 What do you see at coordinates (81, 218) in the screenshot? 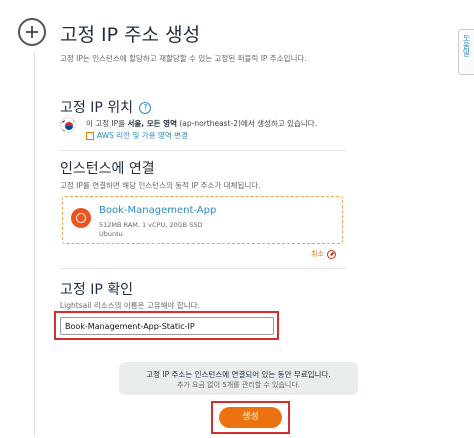
I see `ubuntu-icon` at bounding box center [81, 218].